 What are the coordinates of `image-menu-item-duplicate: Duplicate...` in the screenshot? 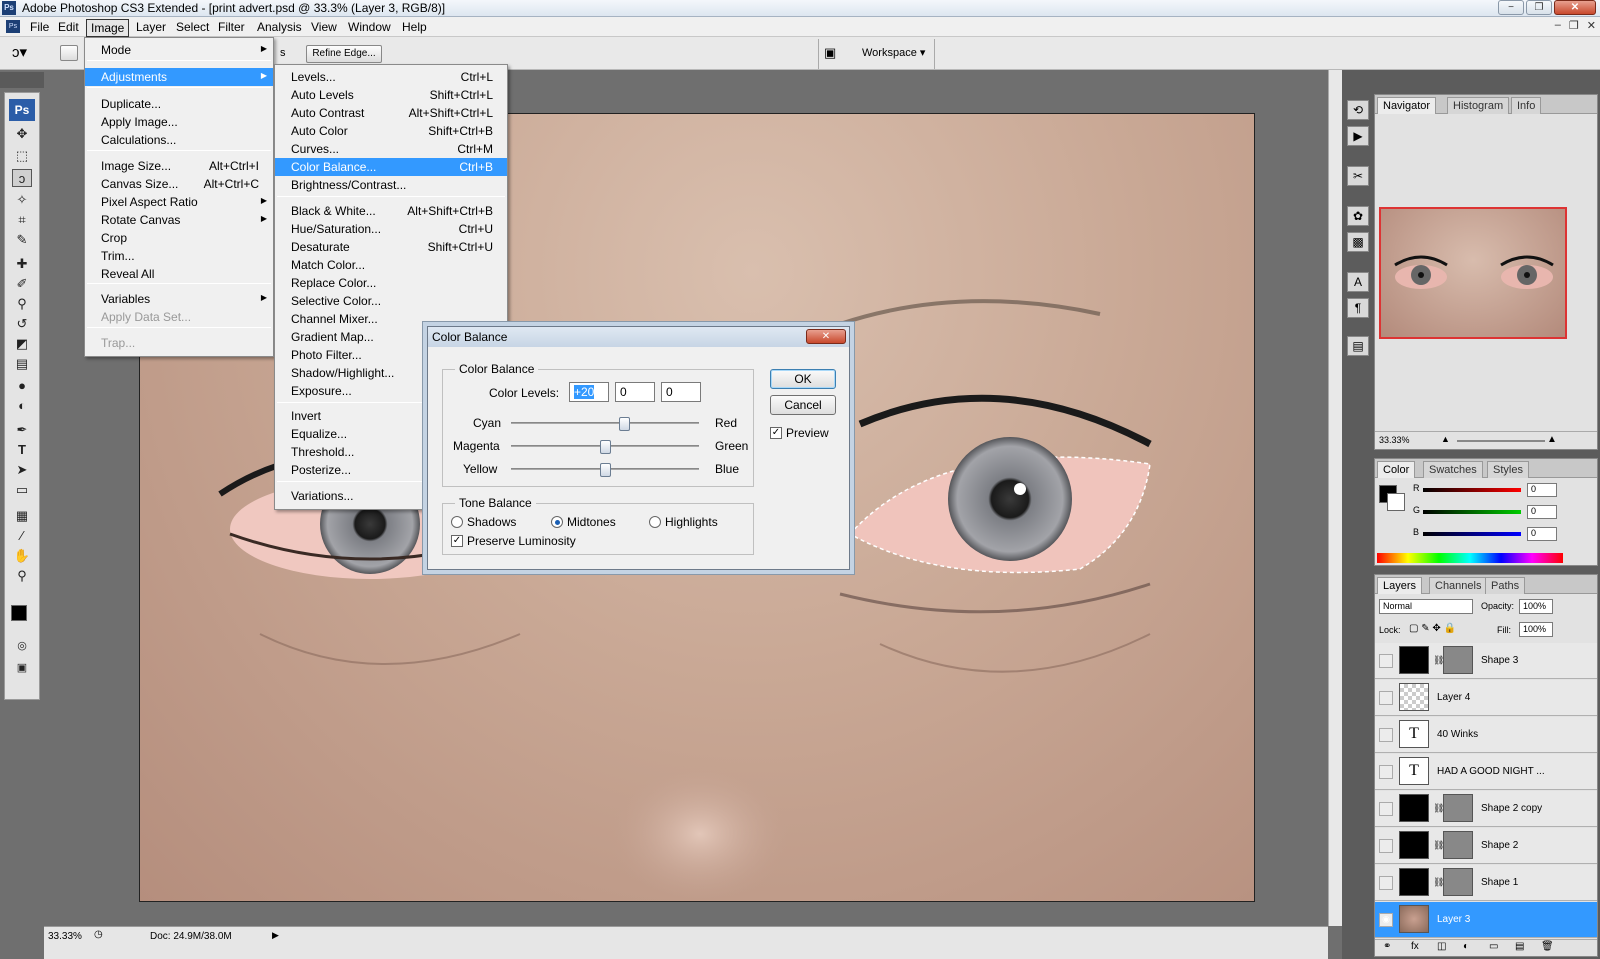 It's located at (179, 104).